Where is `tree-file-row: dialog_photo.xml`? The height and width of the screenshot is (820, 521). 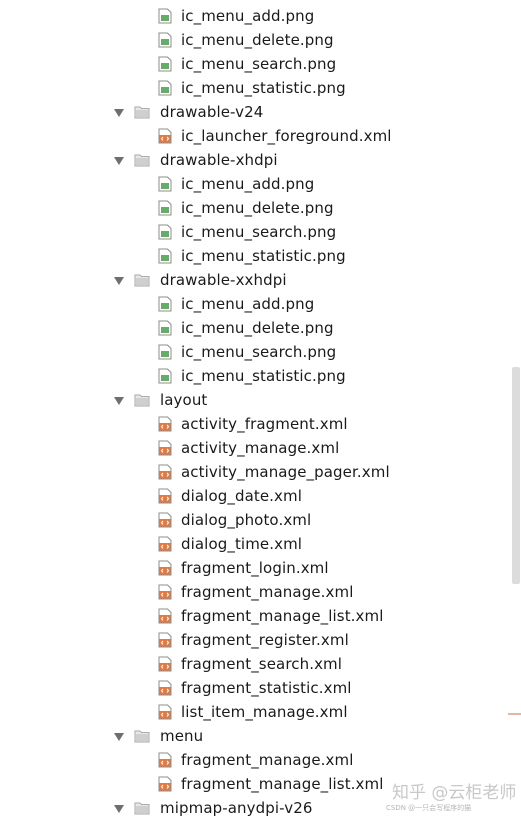 tree-file-row: dialog_photo.xml is located at coordinates (255, 520).